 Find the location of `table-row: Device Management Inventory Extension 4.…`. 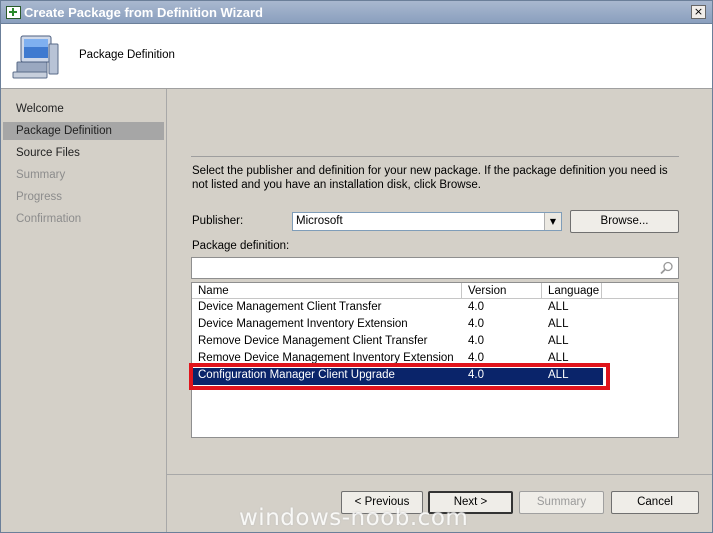

table-row: Device Management Inventory Extension 4.… is located at coordinates (435, 325).